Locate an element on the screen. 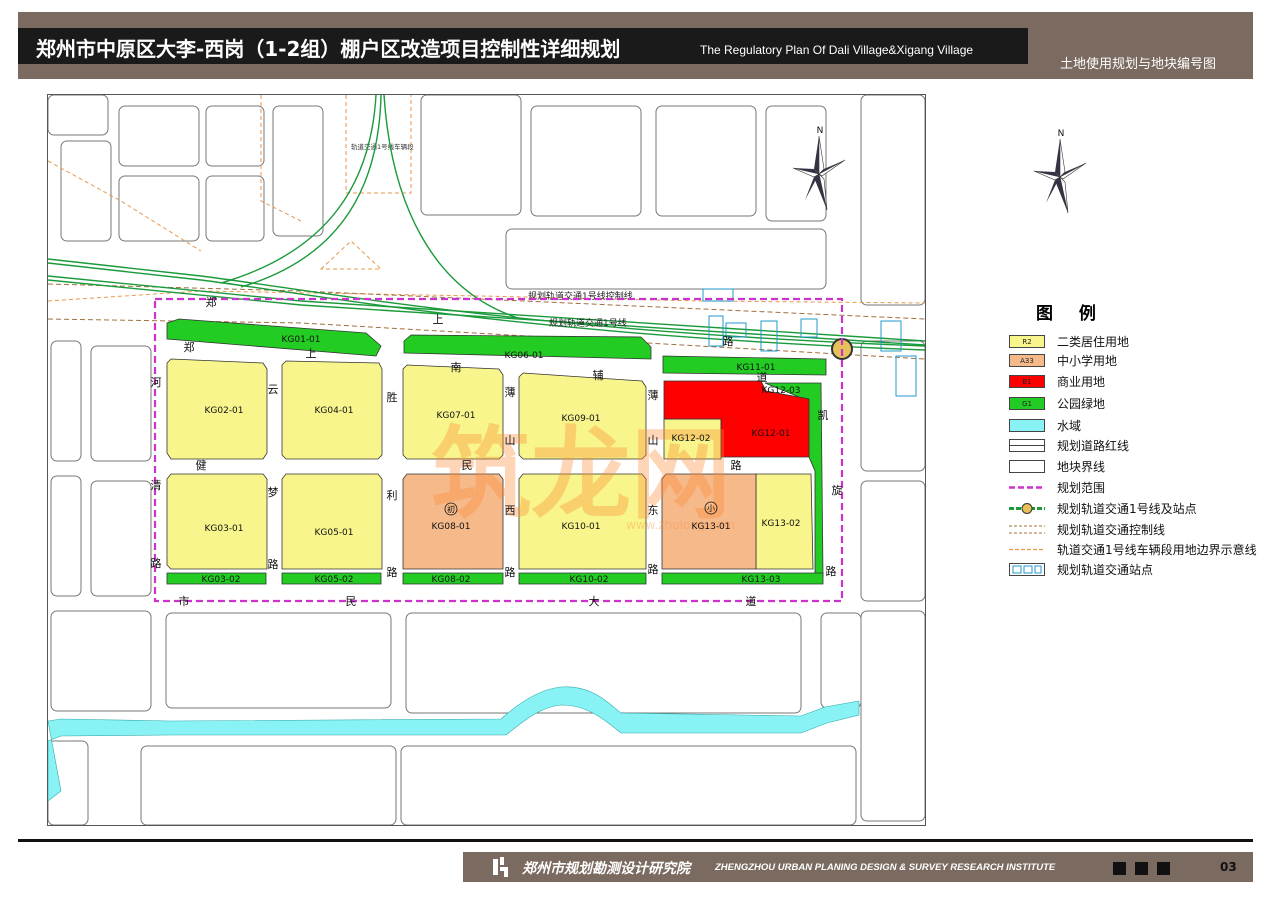 The height and width of the screenshot is (900, 1273). svg-text: 梦 is located at coordinates (273, 492).